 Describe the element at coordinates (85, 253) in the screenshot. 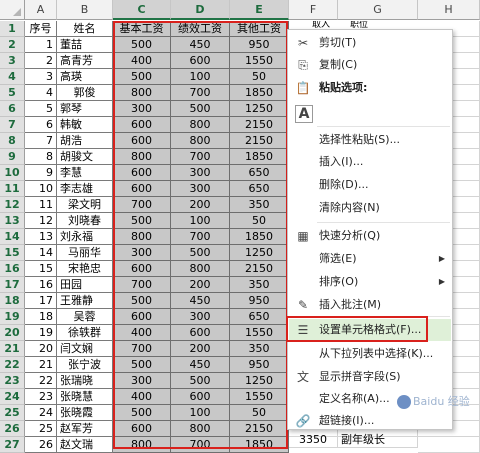

I see `cell-name: 马丽华` at that location.